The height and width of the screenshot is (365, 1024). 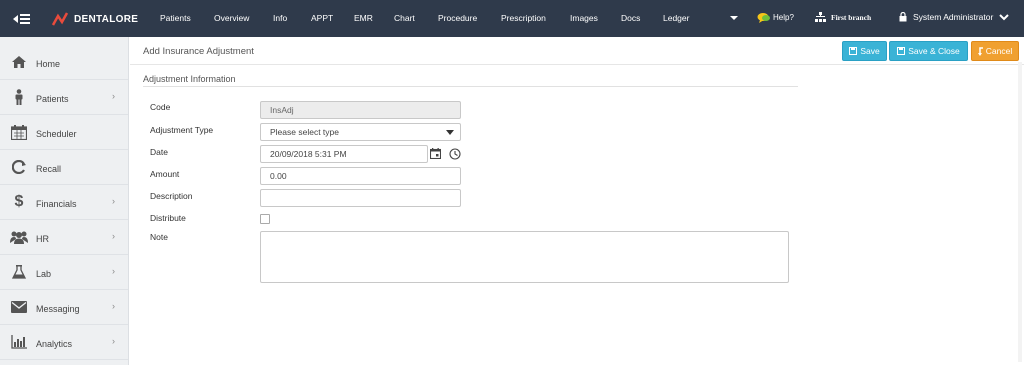 What do you see at coordinates (198, 51) in the screenshot?
I see `page-title: Add Insurance Adjustment` at bounding box center [198, 51].